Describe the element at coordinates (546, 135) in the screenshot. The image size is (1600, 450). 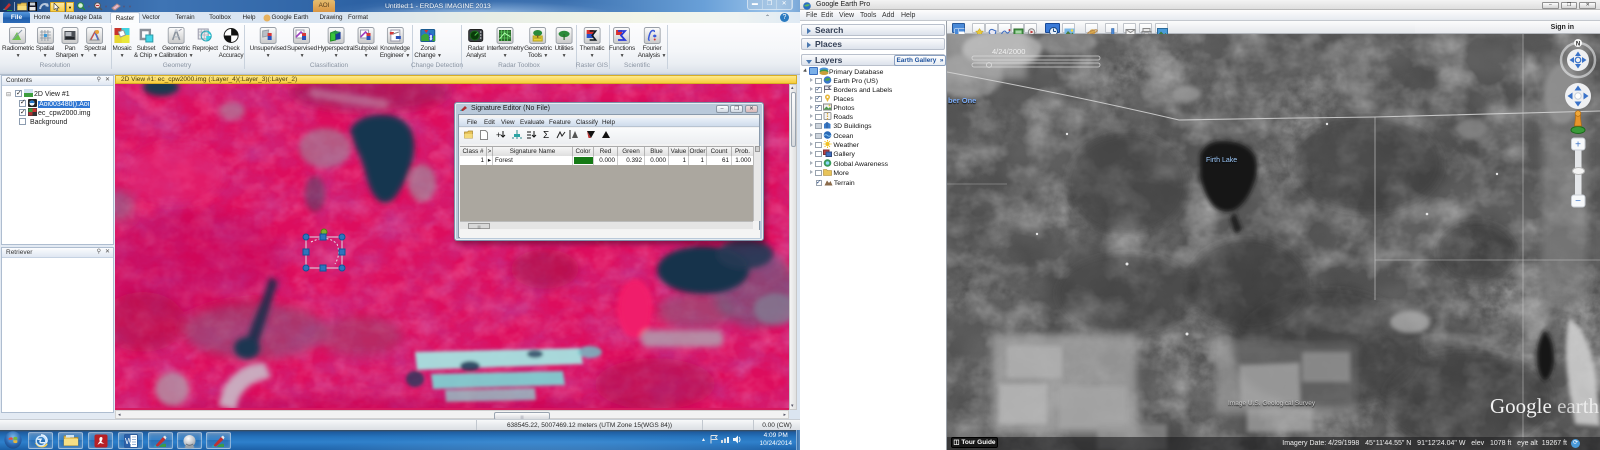
I see `svg-text: Σ` at that location.